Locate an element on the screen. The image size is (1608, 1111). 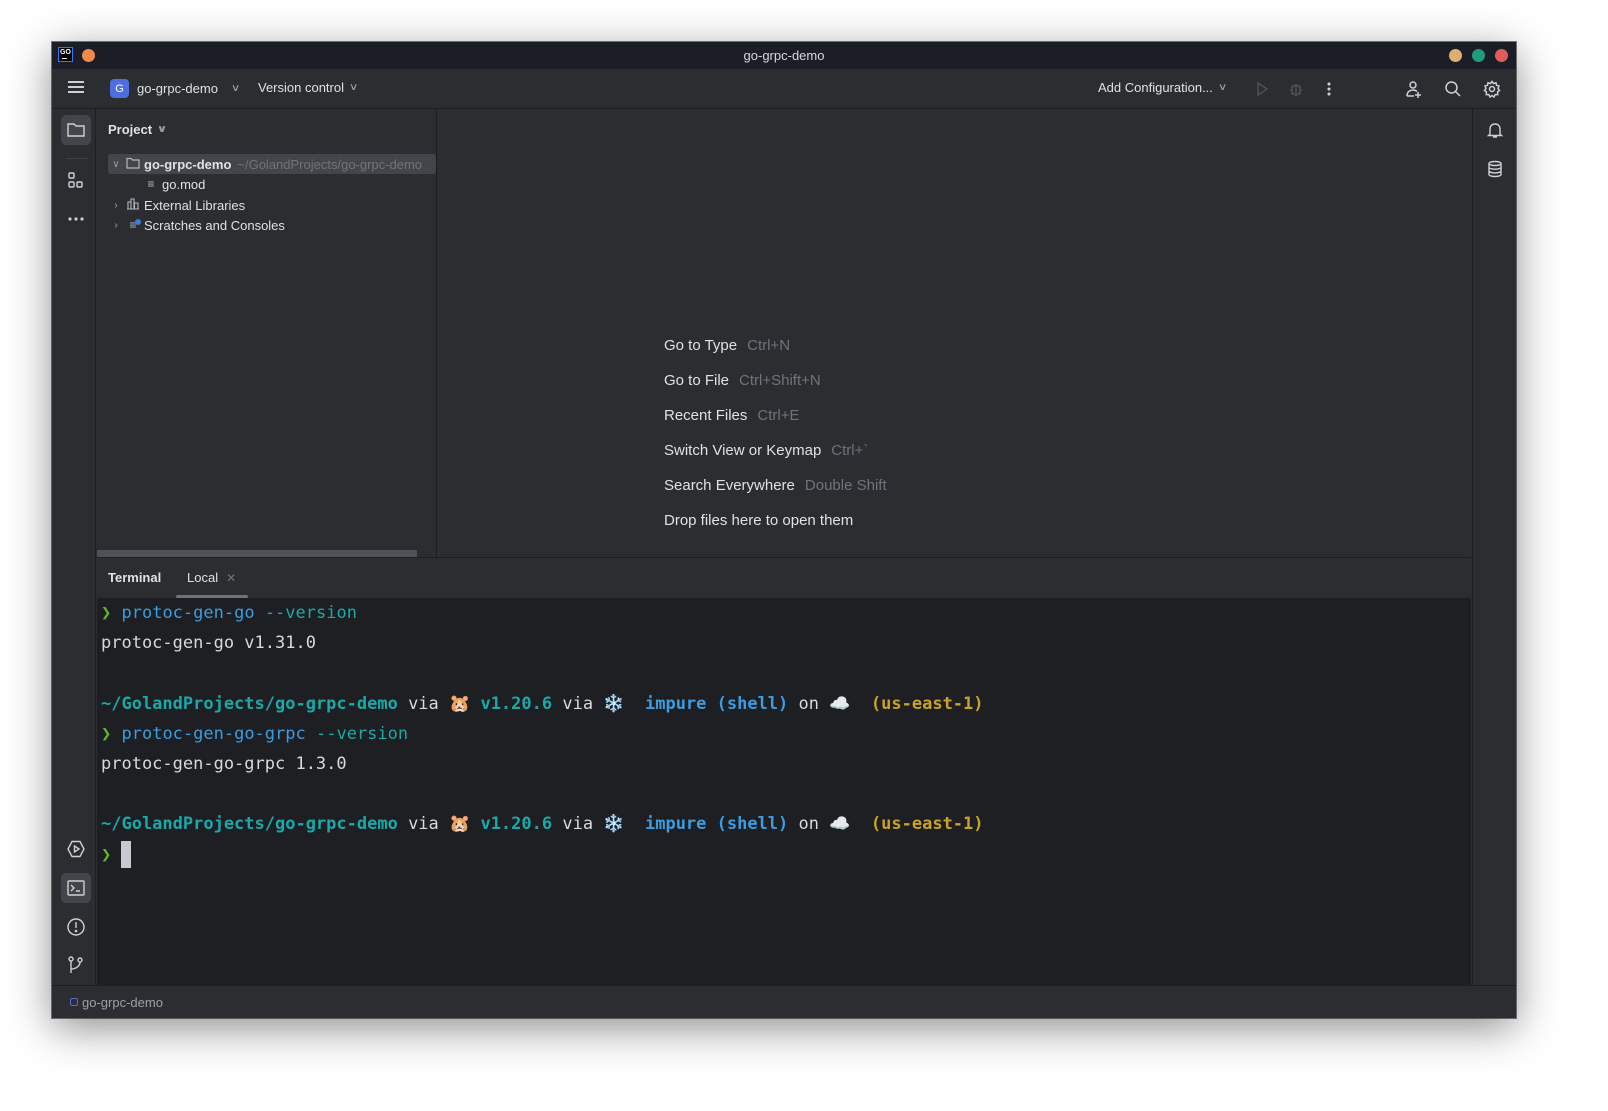
window-title: go-grpc-demo is located at coordinates (784, 55).